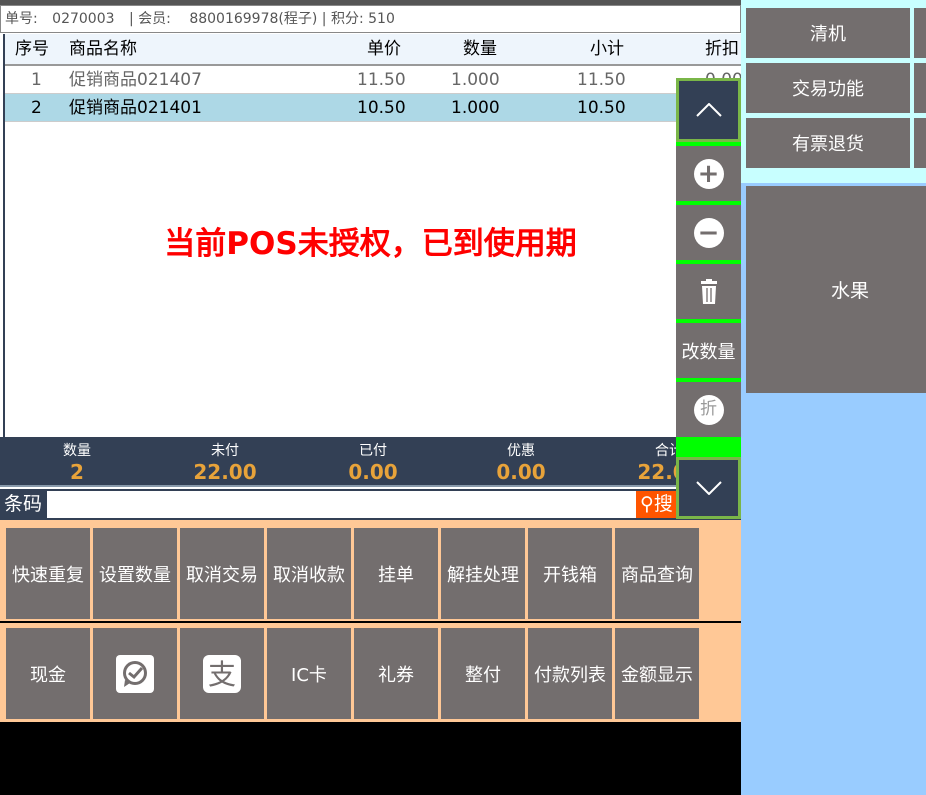 Image resolution: width=926 pixels, height=795 pixels. I want to click on category-fruit-button: 水果, so click(836, 289).